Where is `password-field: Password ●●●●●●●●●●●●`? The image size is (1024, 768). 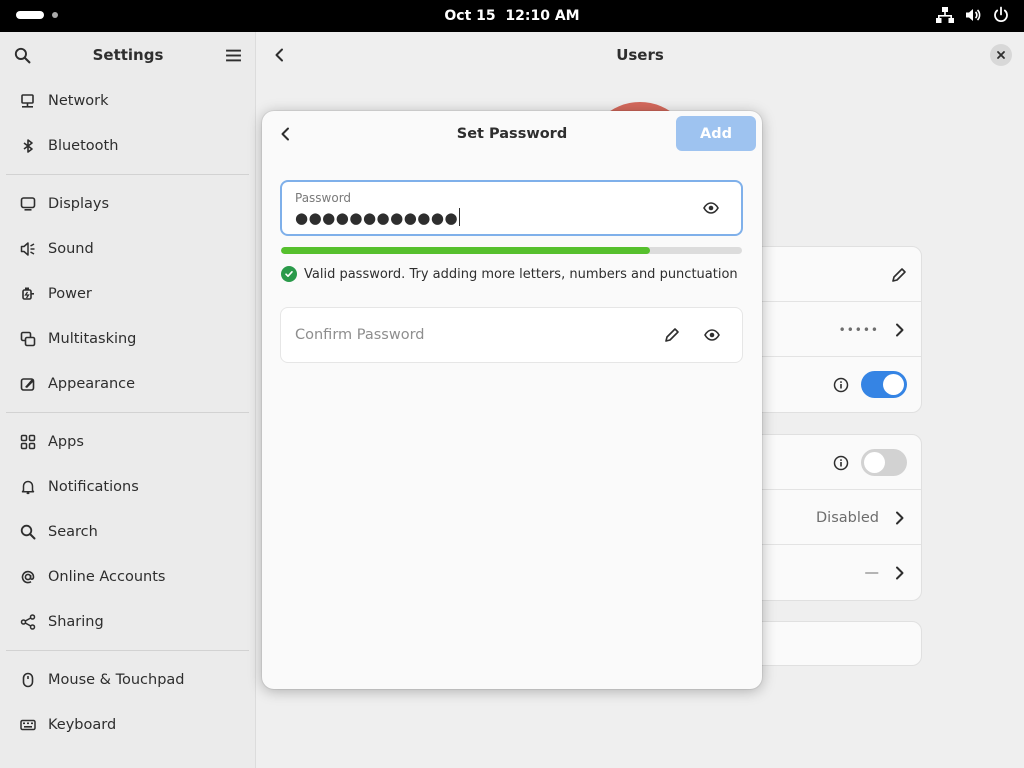
password-field: Password ●●●●●●●●●●●● is located at coordinates (511, 208).